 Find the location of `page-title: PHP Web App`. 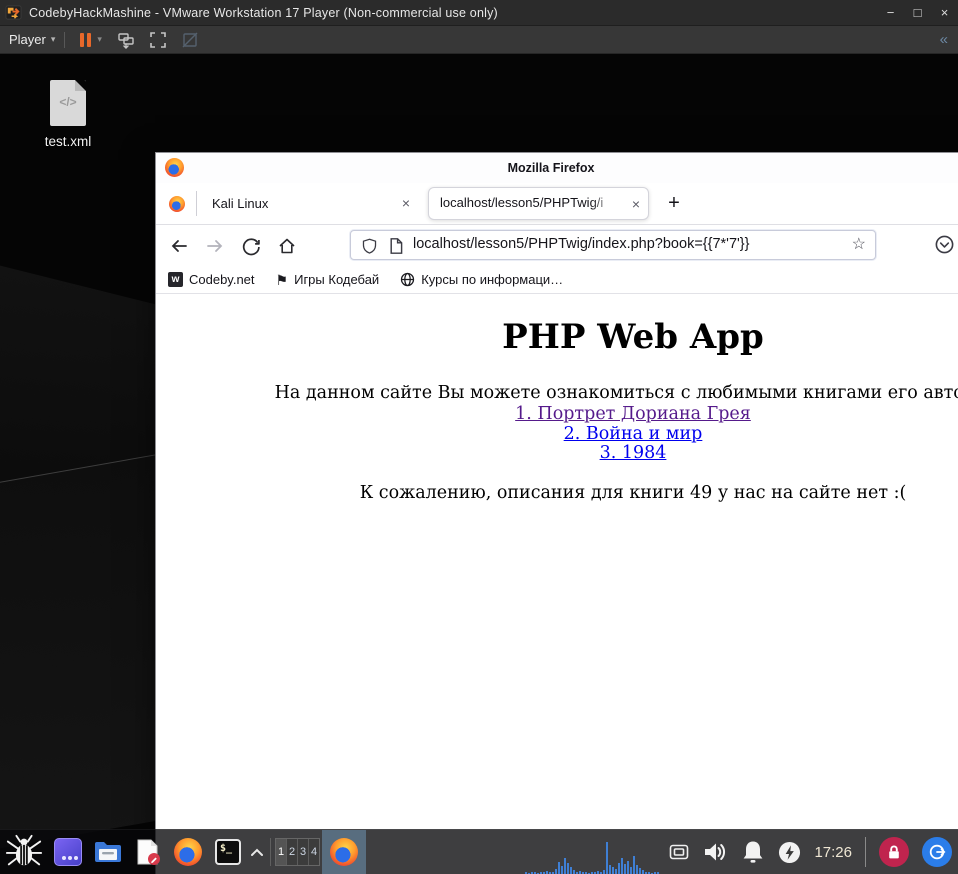

page-title: PHP Web App is located at coordinates (633, 337).